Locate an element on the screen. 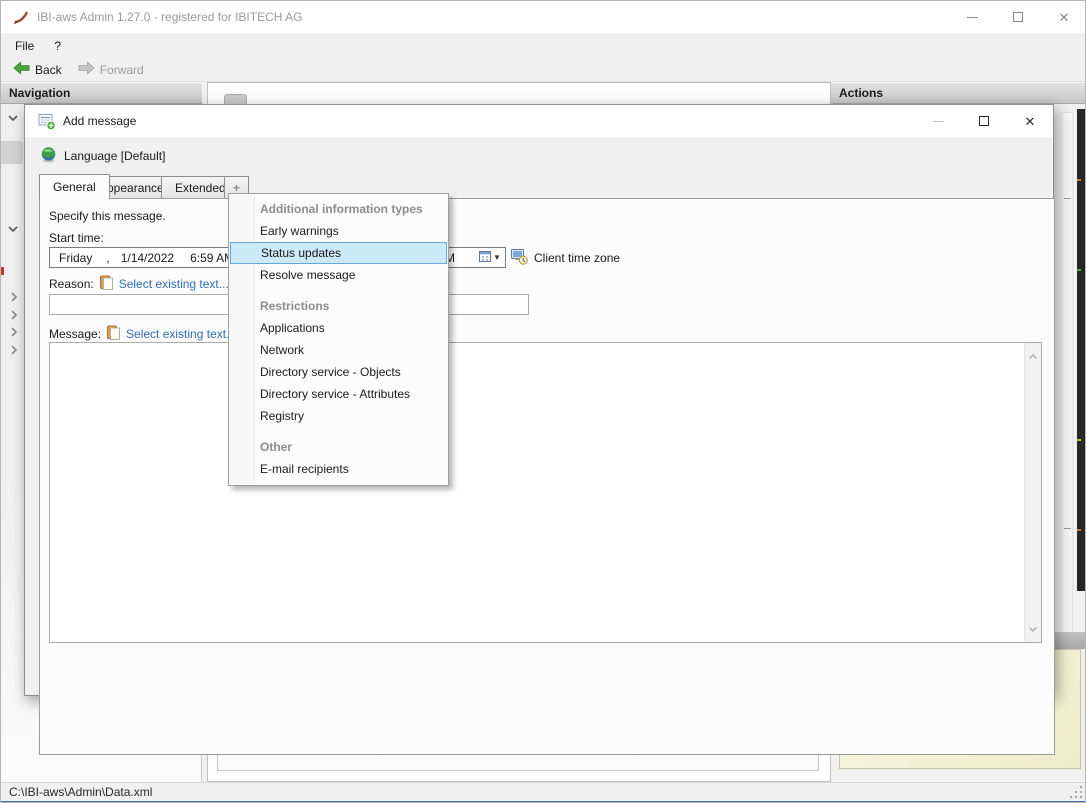  dialog-titlebar: Add message ✕ is located at coordinates (539, 121).